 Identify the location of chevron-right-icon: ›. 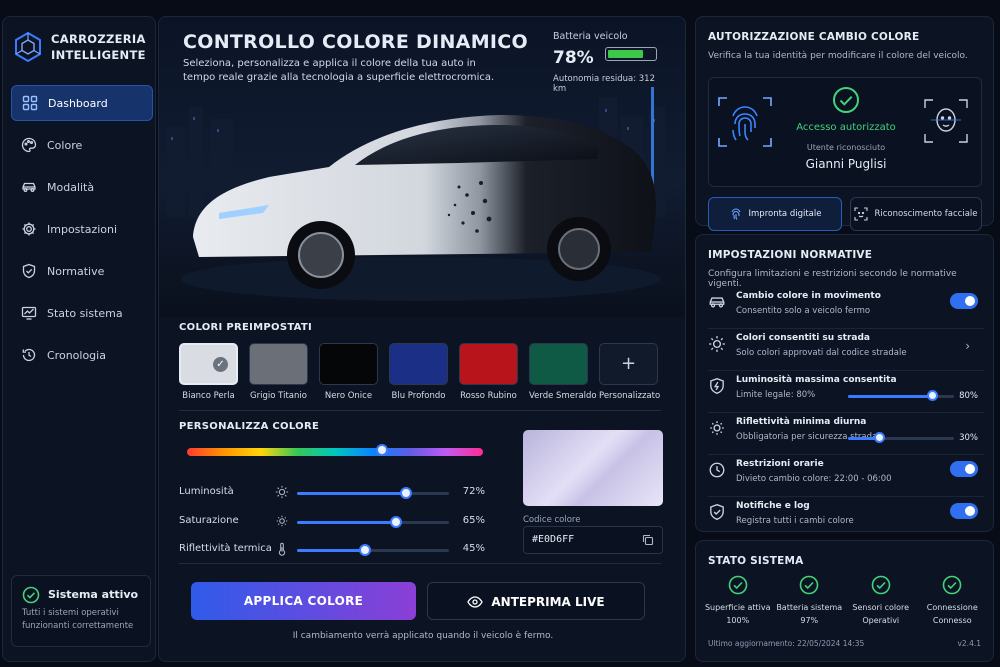
(967, 346).